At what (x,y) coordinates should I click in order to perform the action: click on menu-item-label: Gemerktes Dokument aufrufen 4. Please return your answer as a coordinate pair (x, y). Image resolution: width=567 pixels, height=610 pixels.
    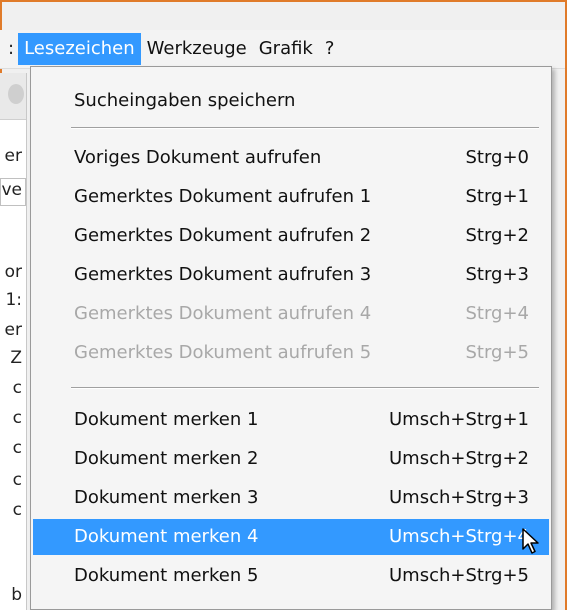
    Looking at the image, I should click on (223, 313).